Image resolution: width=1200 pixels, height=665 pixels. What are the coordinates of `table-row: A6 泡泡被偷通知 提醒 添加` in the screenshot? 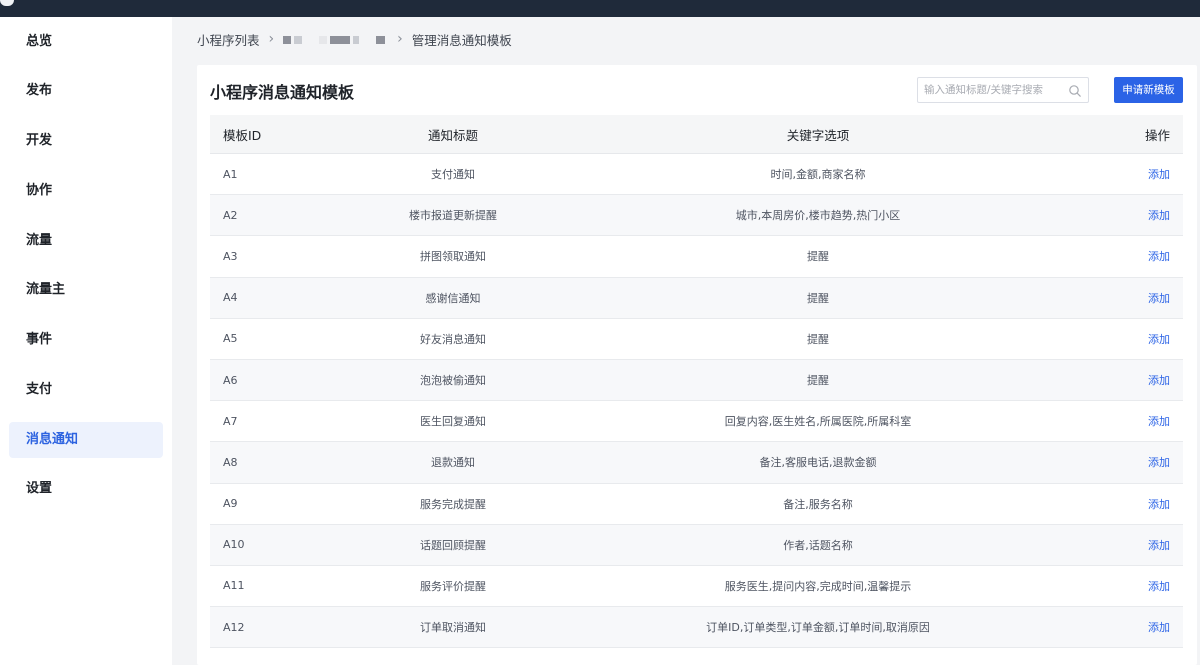 It's located at (696, 380).